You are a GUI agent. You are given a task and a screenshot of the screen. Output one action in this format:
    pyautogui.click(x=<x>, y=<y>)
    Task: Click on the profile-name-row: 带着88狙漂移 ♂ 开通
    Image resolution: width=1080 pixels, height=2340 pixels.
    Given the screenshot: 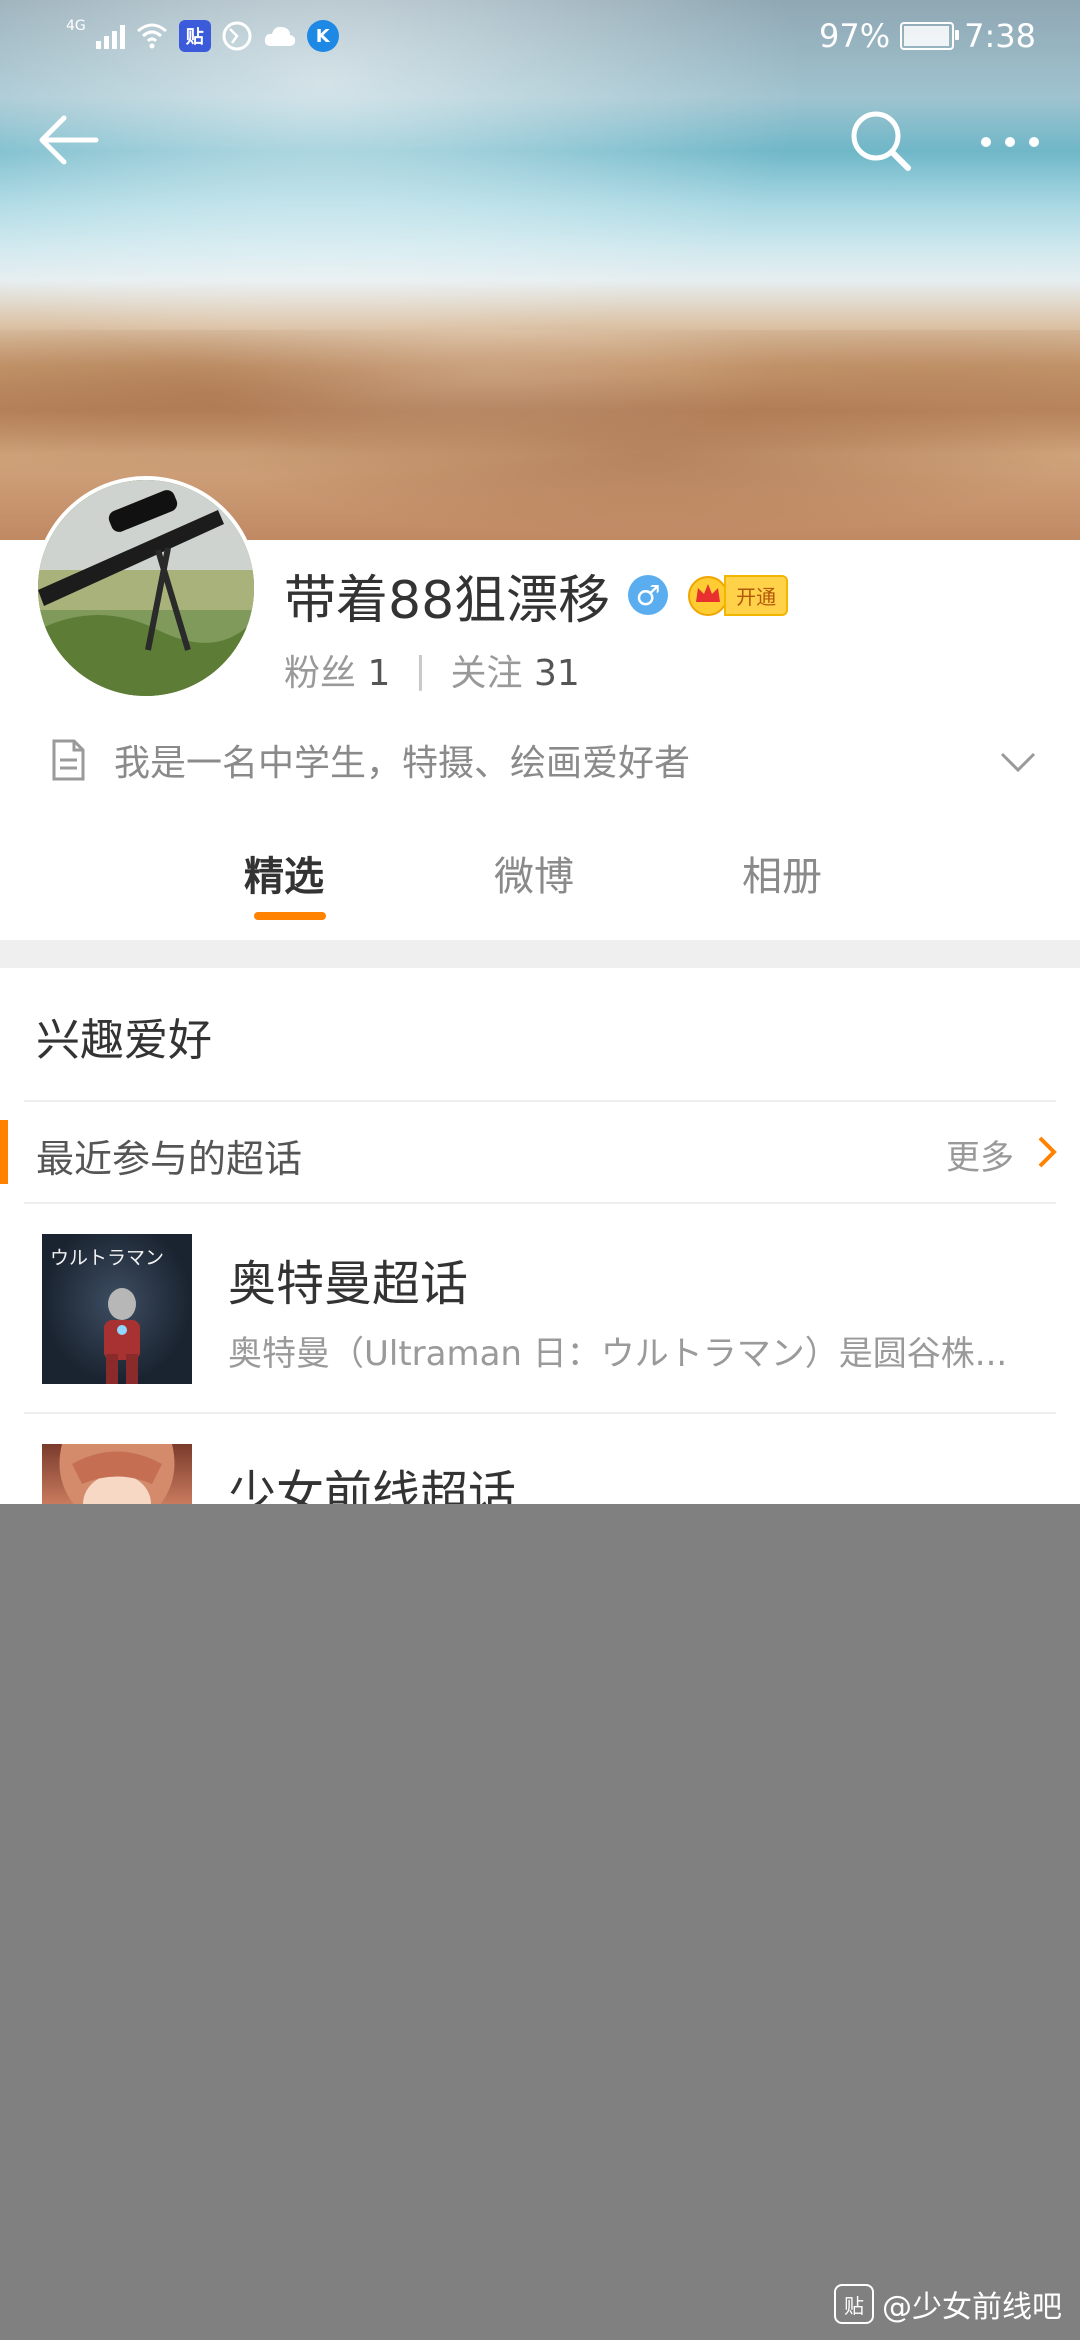 What is the action you would take?
    pyautogui.click(x=536, y=595)
    